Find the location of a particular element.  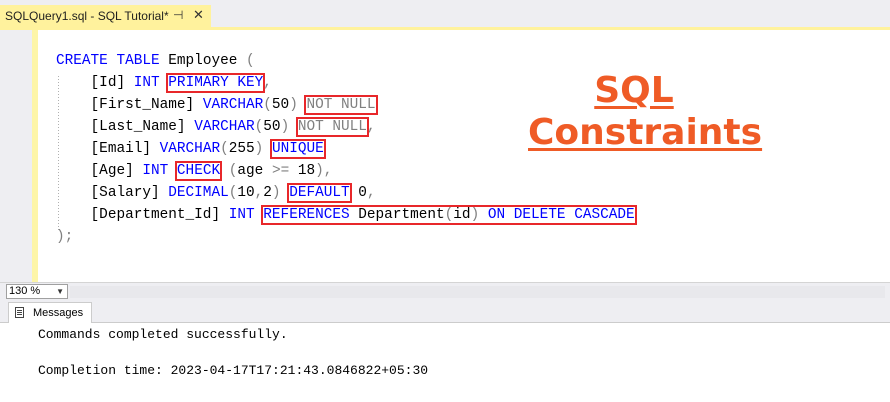

pin-icon: ⊣ is located at coordinates (178, 15).